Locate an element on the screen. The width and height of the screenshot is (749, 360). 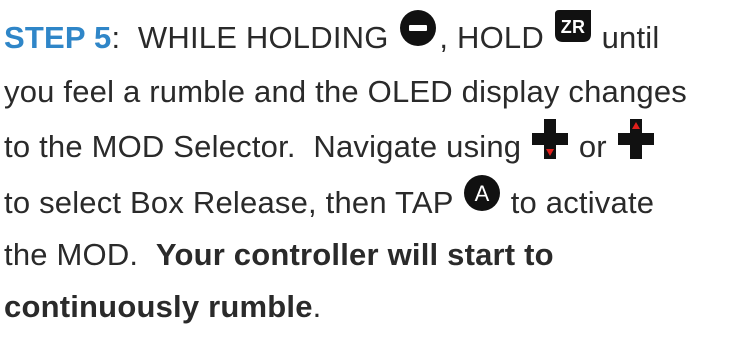
bold-text: continuously rumble is located at coordinates (158, 306).